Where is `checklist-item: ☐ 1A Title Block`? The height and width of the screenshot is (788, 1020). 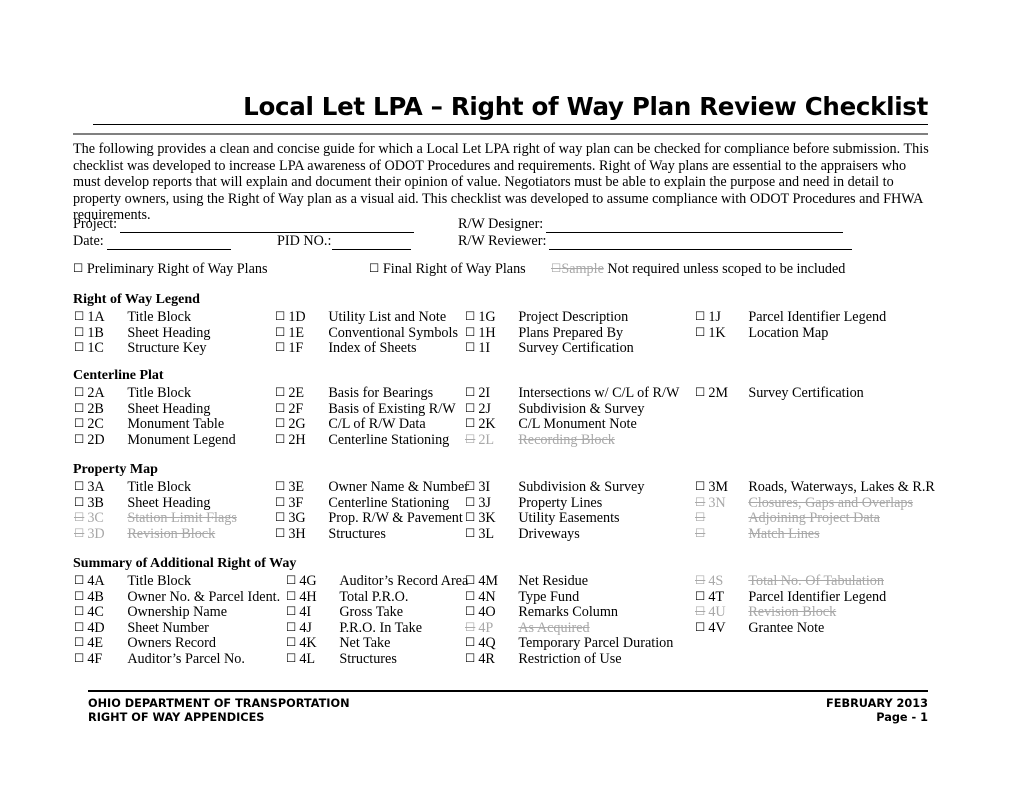
checklist-item: ☐ 1A Title Block is located at coordinates (132, 317).